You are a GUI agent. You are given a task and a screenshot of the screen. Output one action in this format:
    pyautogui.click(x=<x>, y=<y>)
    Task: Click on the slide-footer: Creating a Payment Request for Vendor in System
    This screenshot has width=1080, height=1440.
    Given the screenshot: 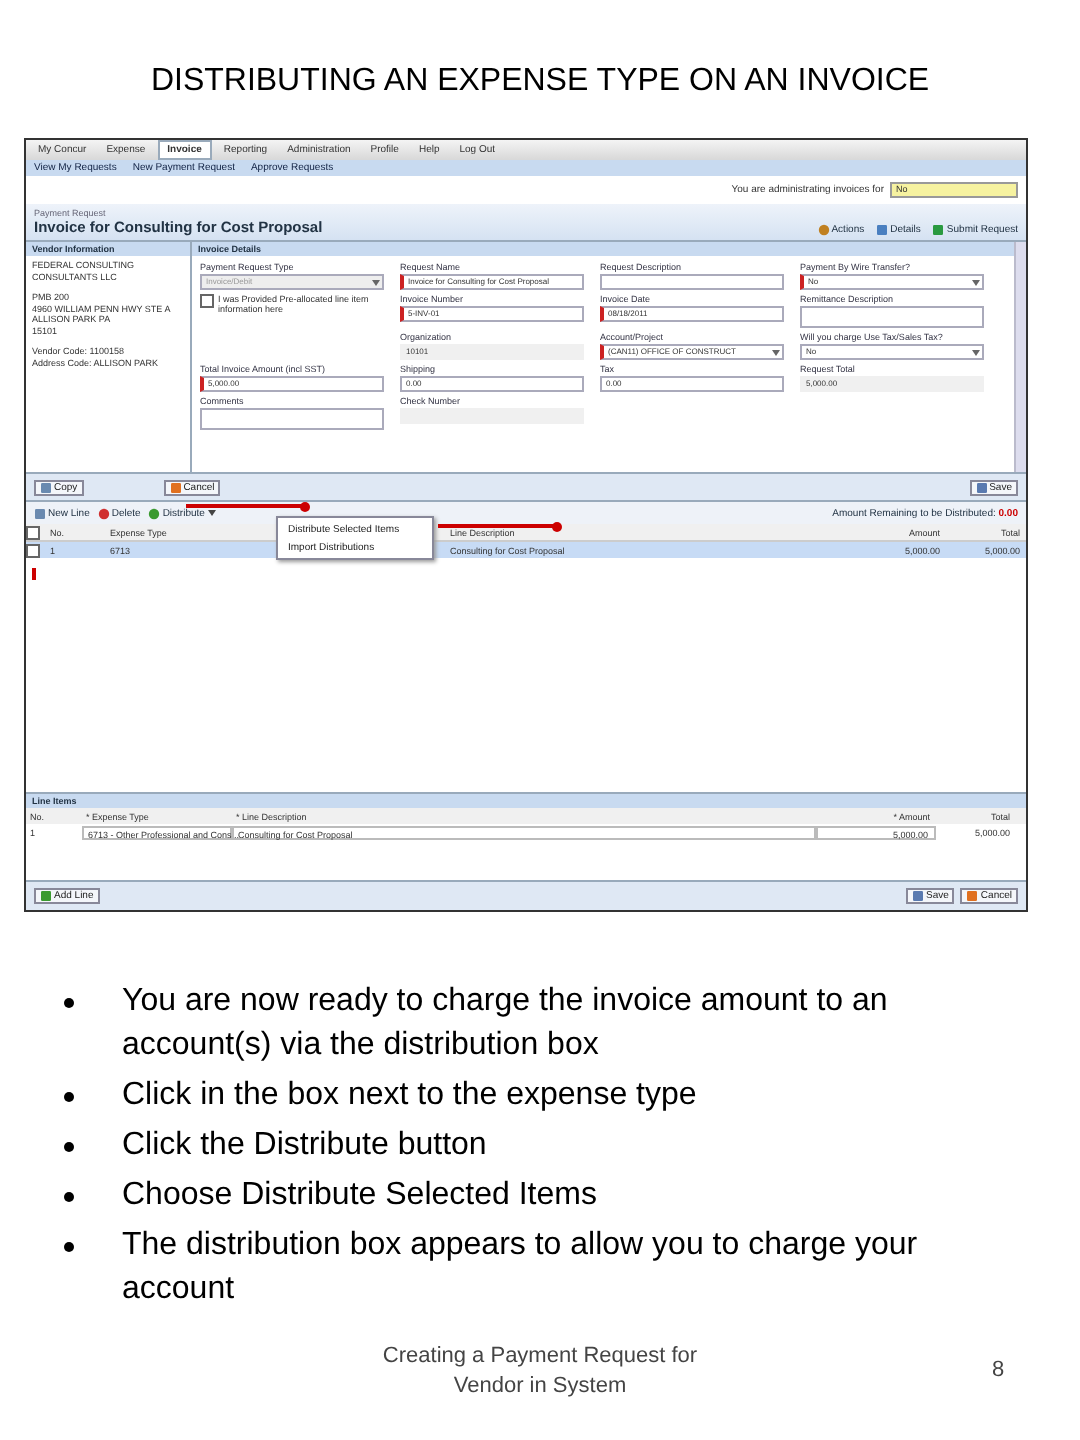 What is the action you would take?
    pyautogui.click(x=540, y=1372)
    